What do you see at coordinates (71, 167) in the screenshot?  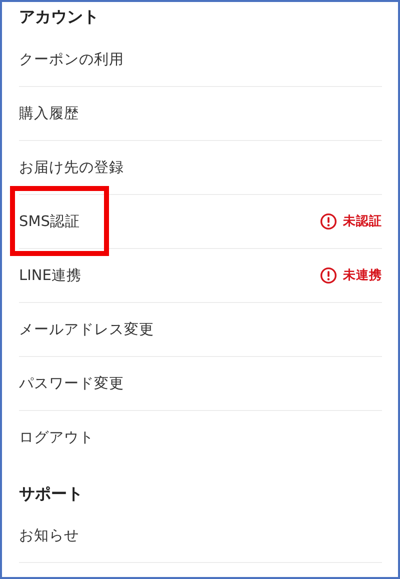 I see `menu-item: お届け先の登録` at bounding box center [71, 167].